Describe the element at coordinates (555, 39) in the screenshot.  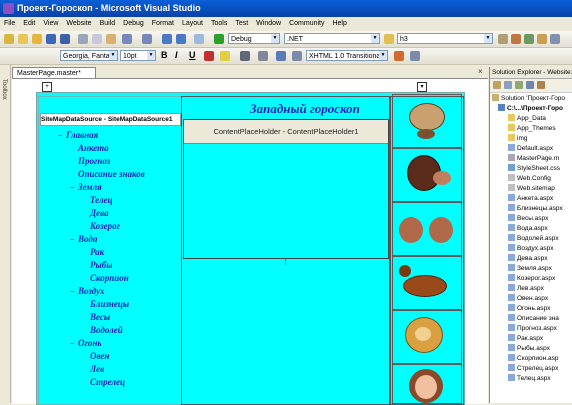
I see `start-page-icon` at that location.